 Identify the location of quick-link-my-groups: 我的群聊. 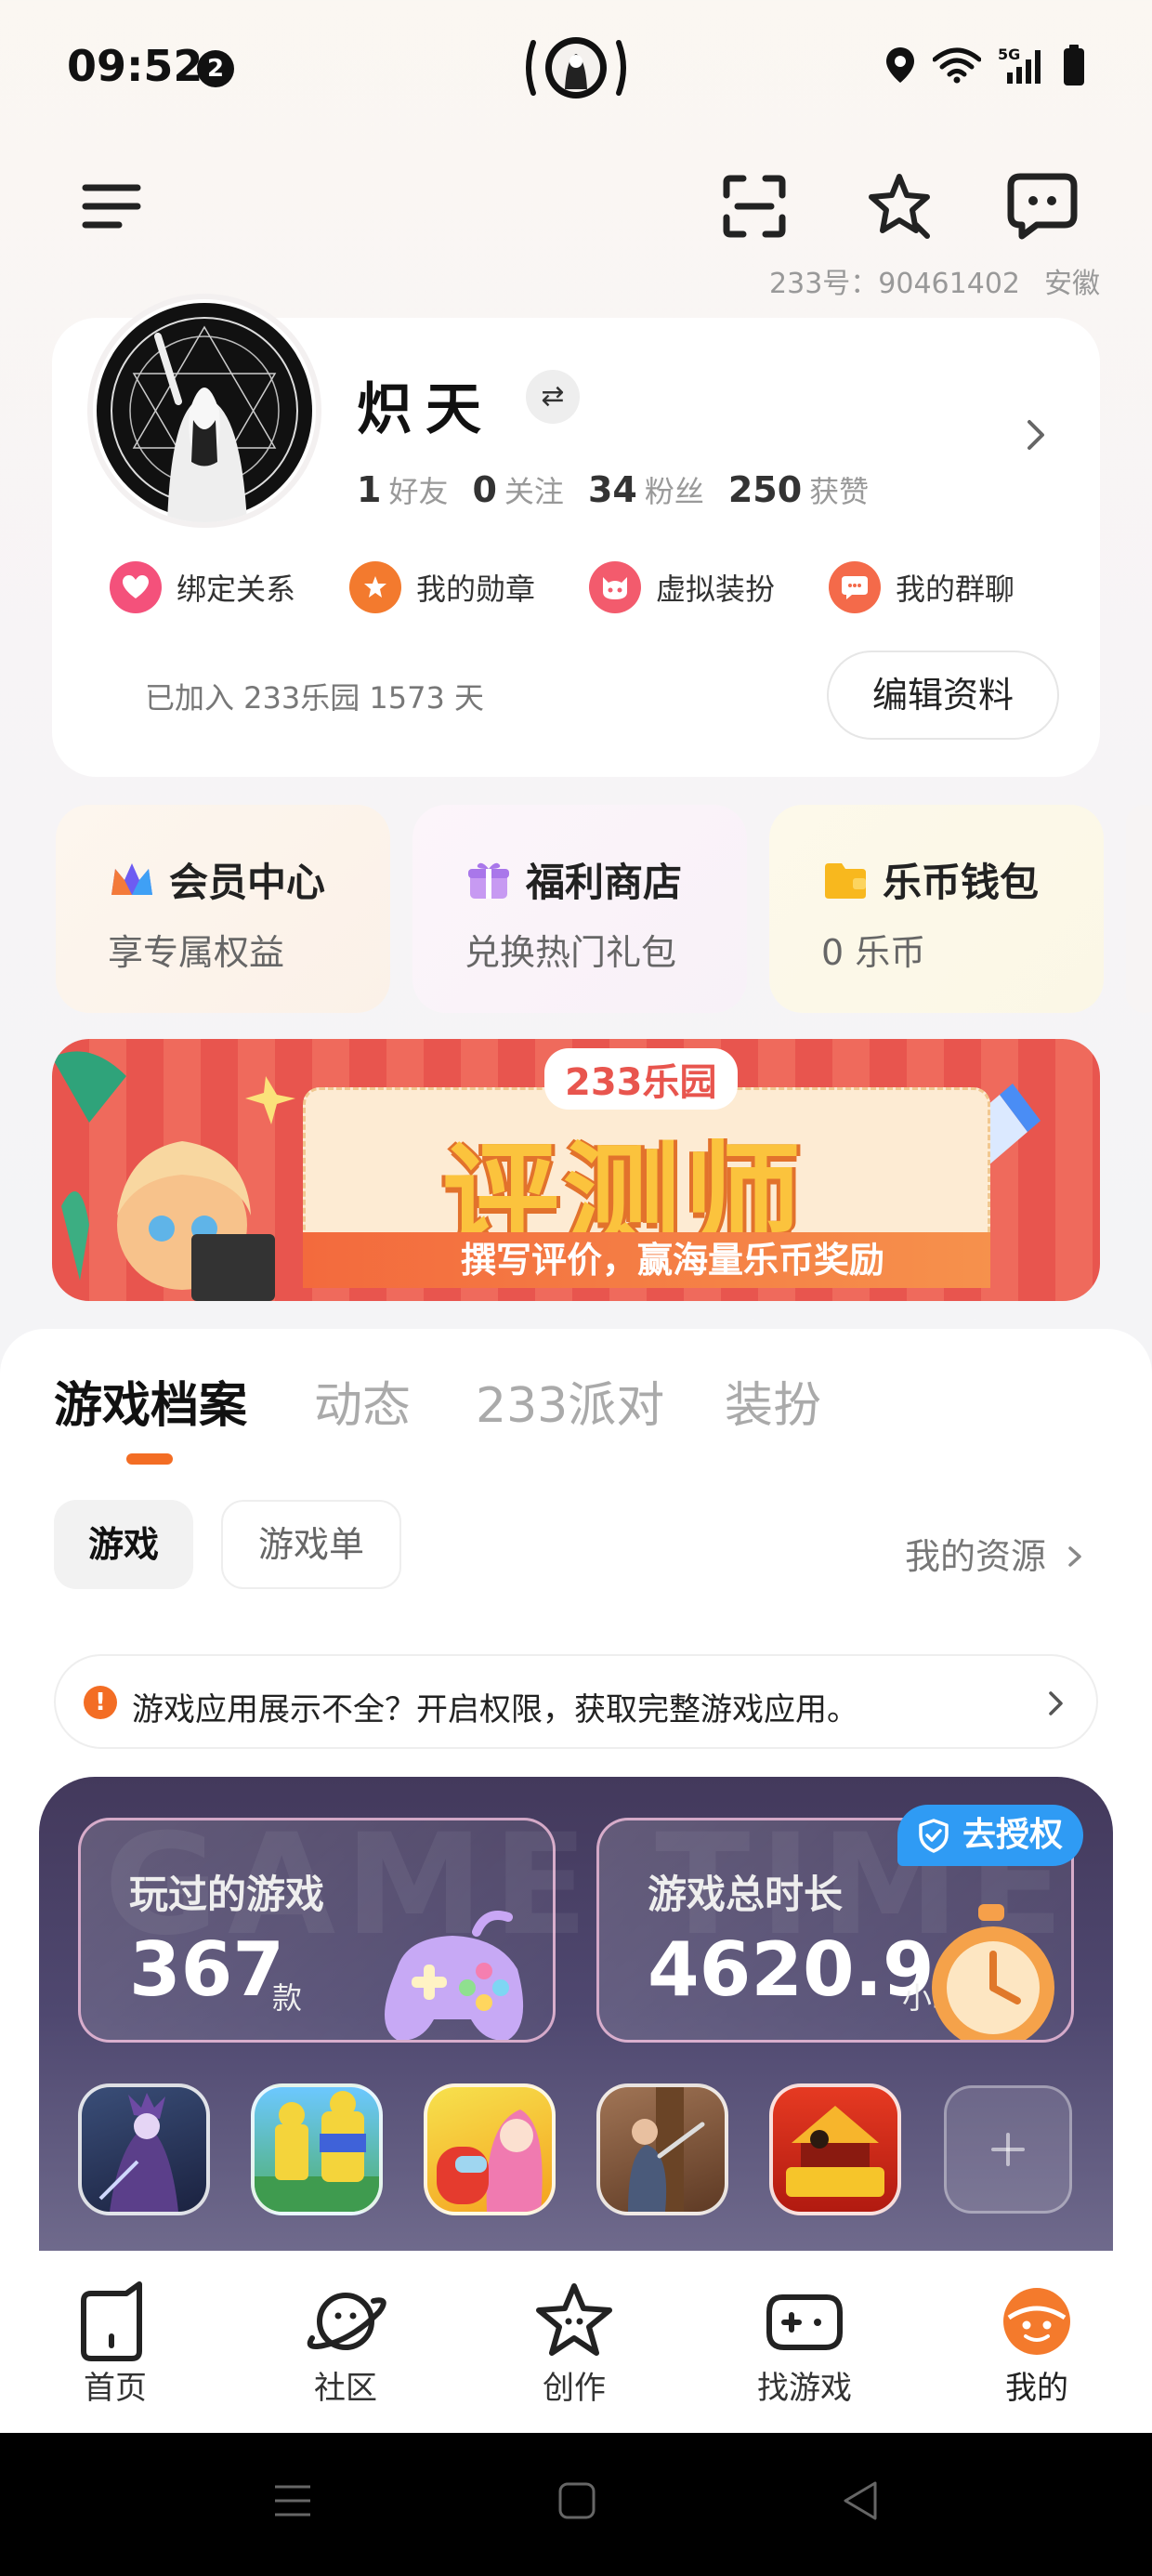
(922, 587).